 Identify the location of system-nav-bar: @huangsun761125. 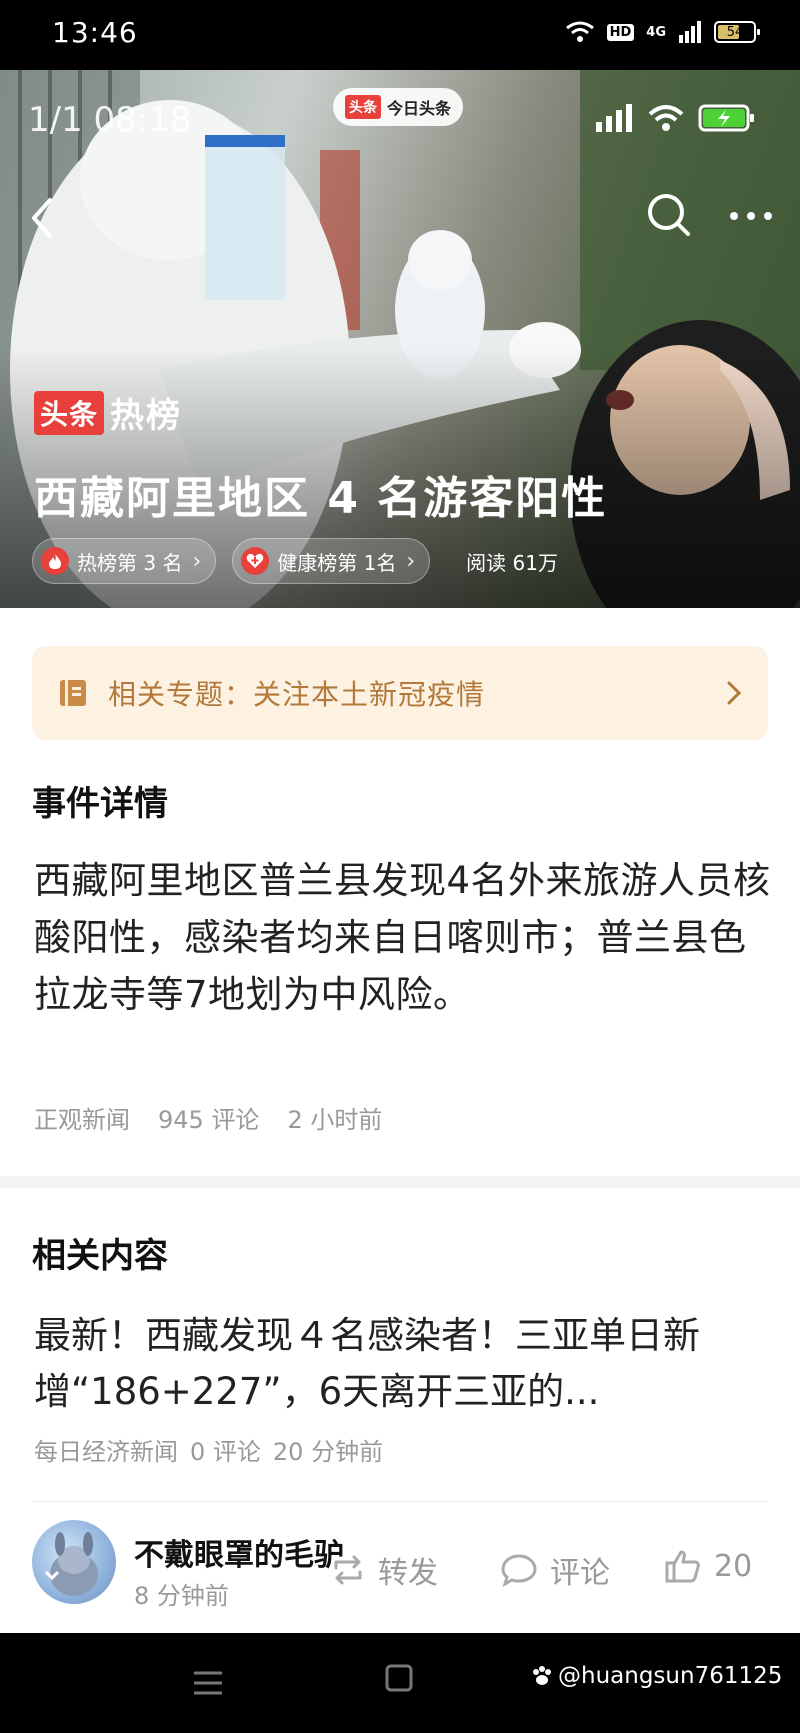
(400, 1683).